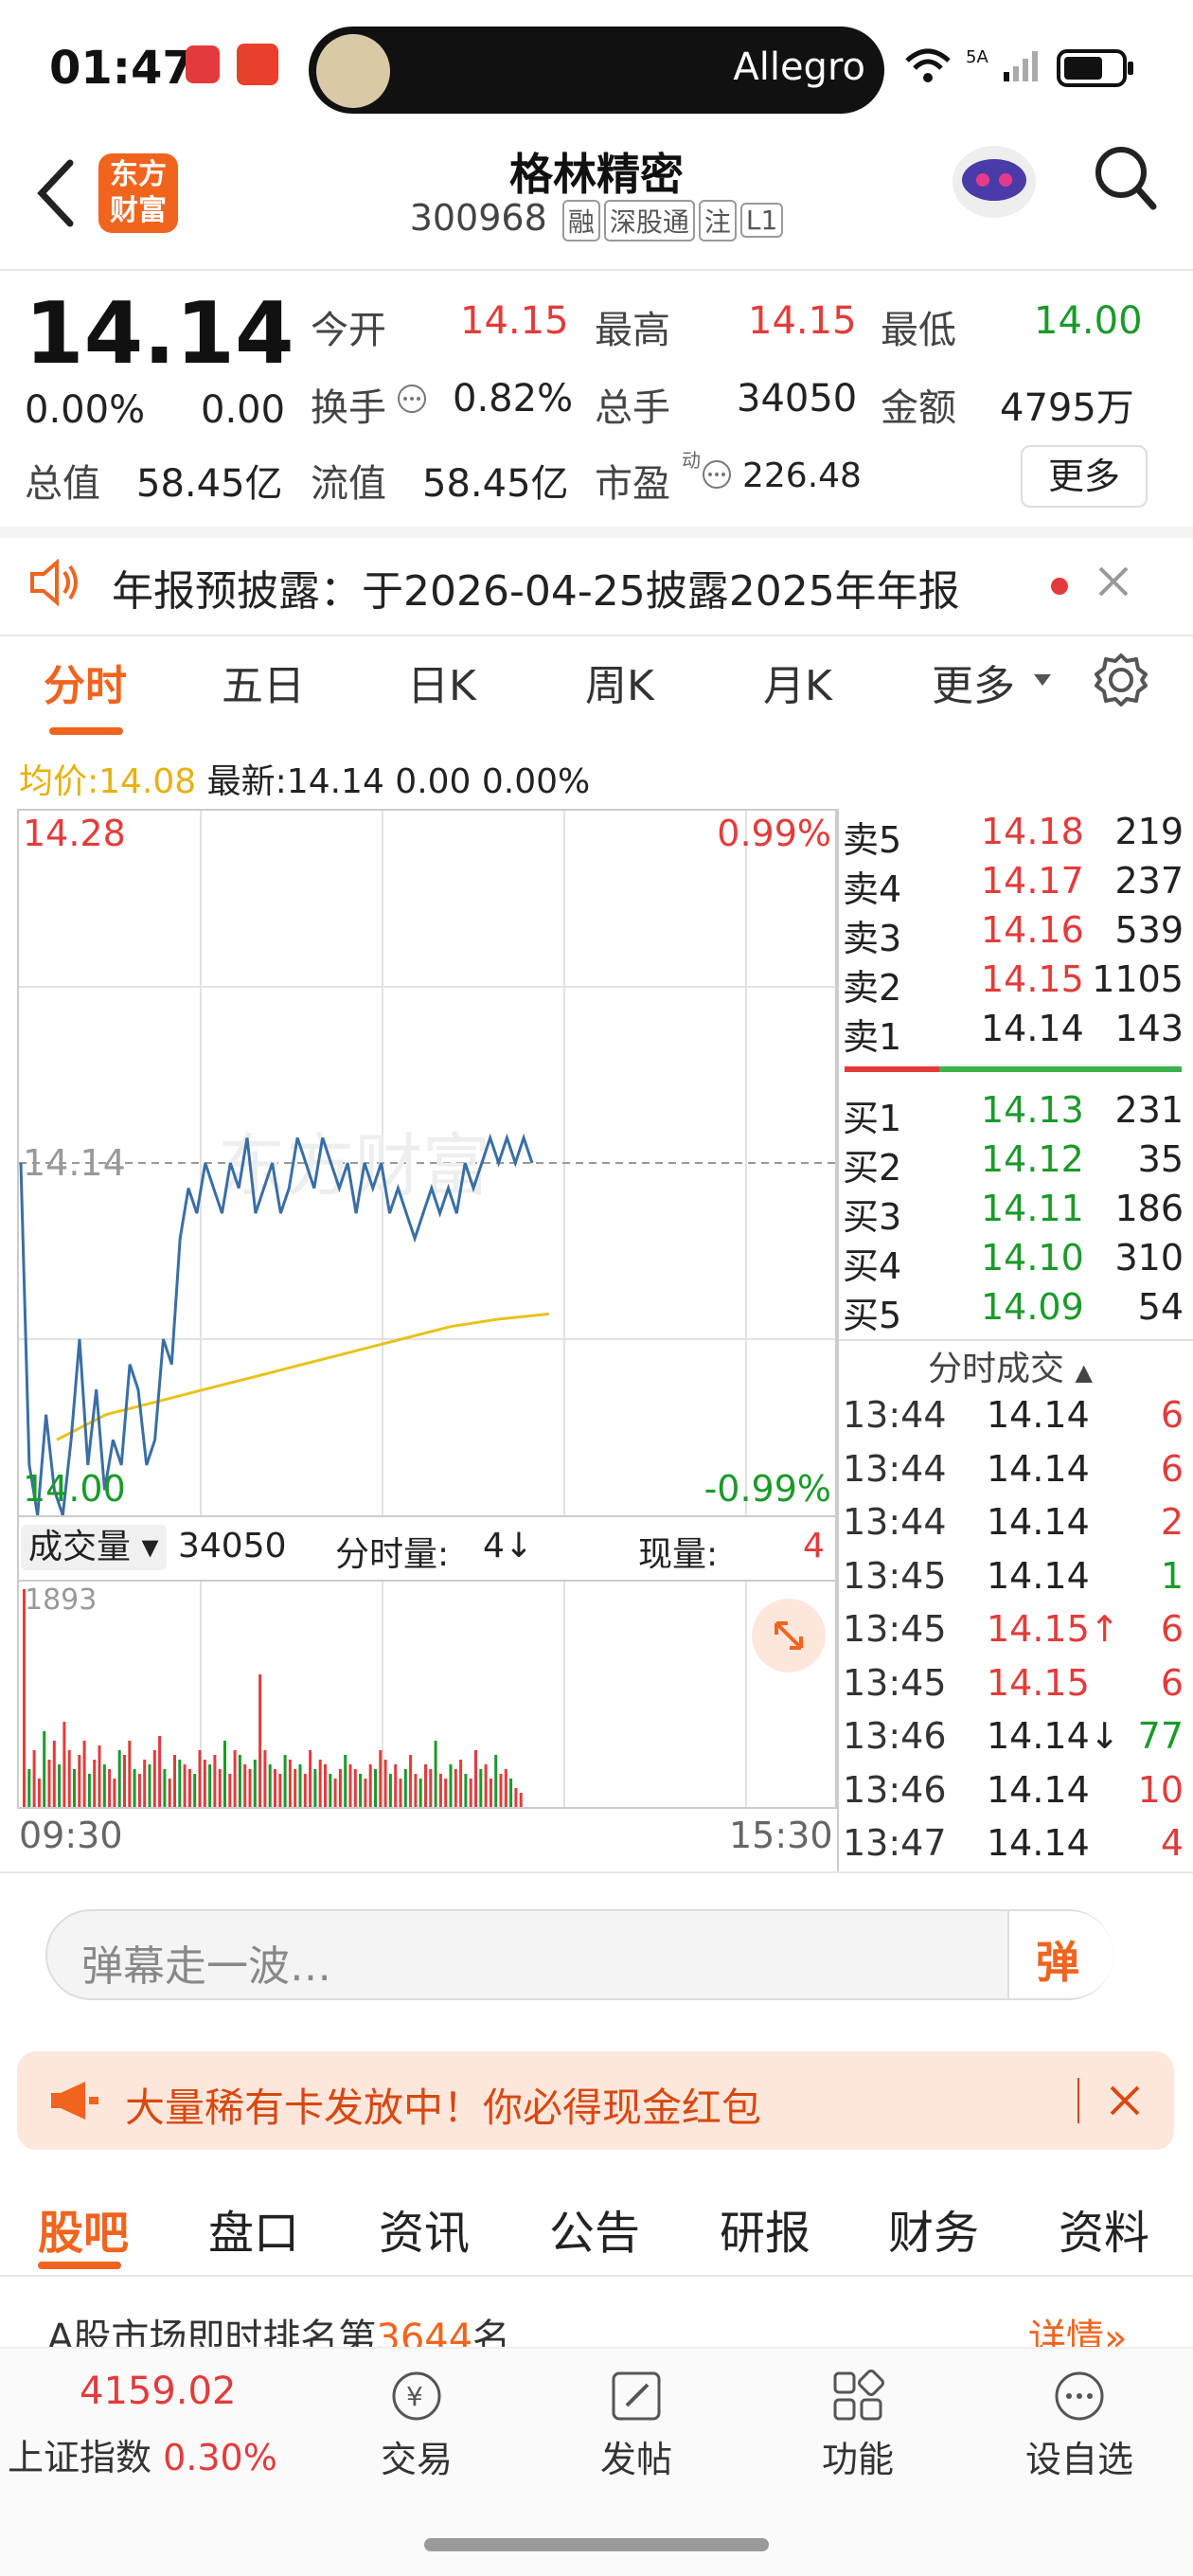 This screenshot has height=2576, width=1193. What do you see at coordinates (1011, 983) in the screenshot?
I see `ask-row: 卖2 14.15 1105` at bounding box center [1011, 983].